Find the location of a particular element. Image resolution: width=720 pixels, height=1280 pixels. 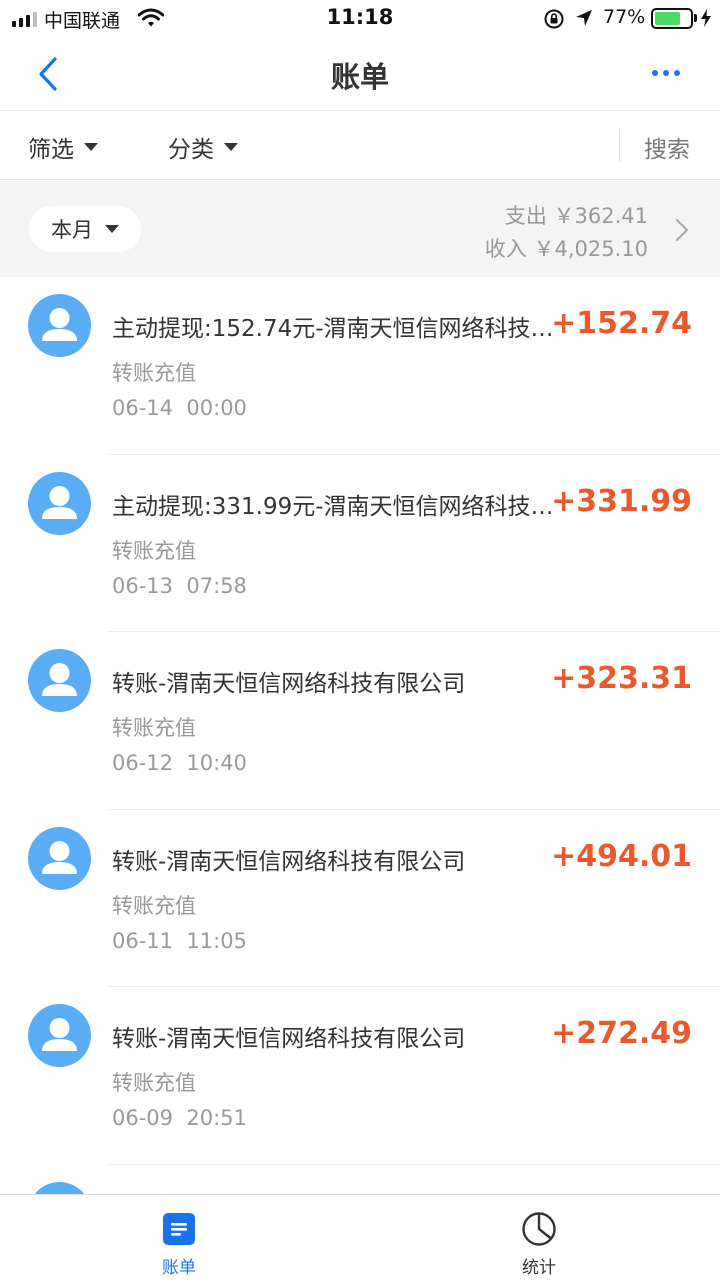

transaction-clock: 11:05 is located at coordinates (216, 940).